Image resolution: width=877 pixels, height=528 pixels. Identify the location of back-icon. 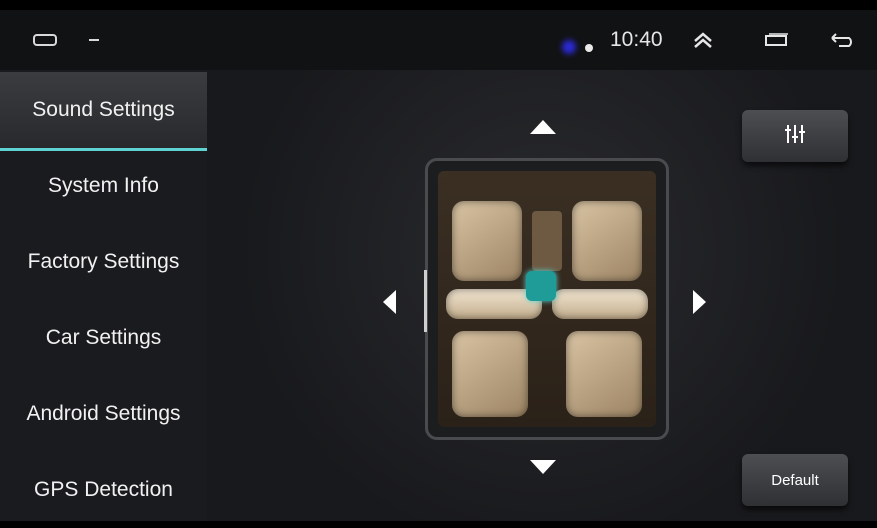
(843, 40).